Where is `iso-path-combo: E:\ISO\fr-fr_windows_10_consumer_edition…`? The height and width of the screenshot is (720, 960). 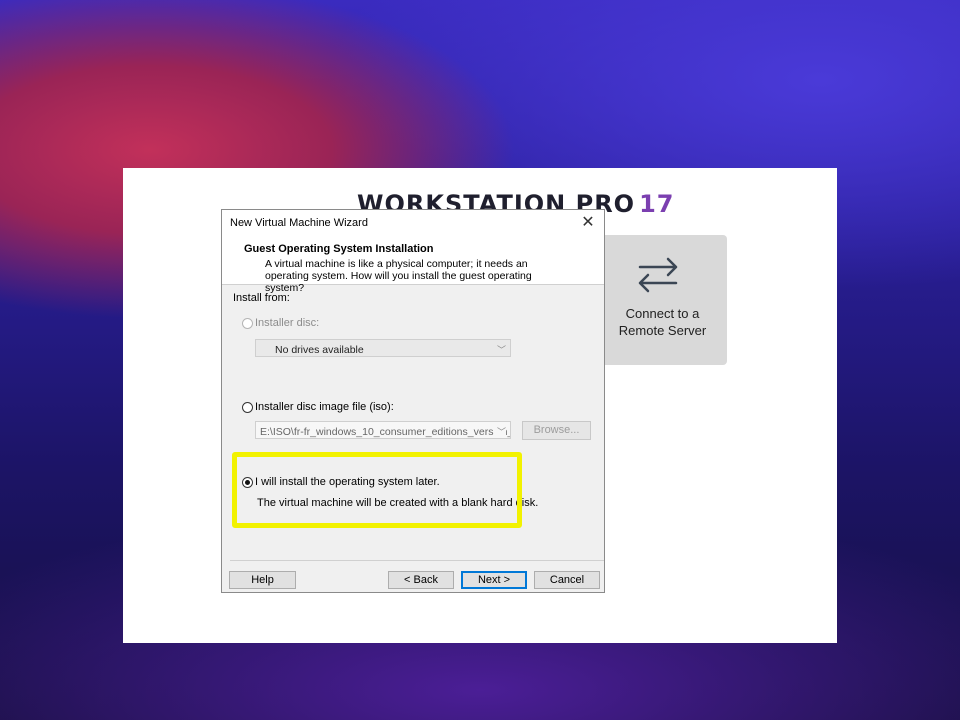
iso-path-combo: E:\ISO\fr-fr_windows_10_consumer_edition… is located at coordinates (383, 430).